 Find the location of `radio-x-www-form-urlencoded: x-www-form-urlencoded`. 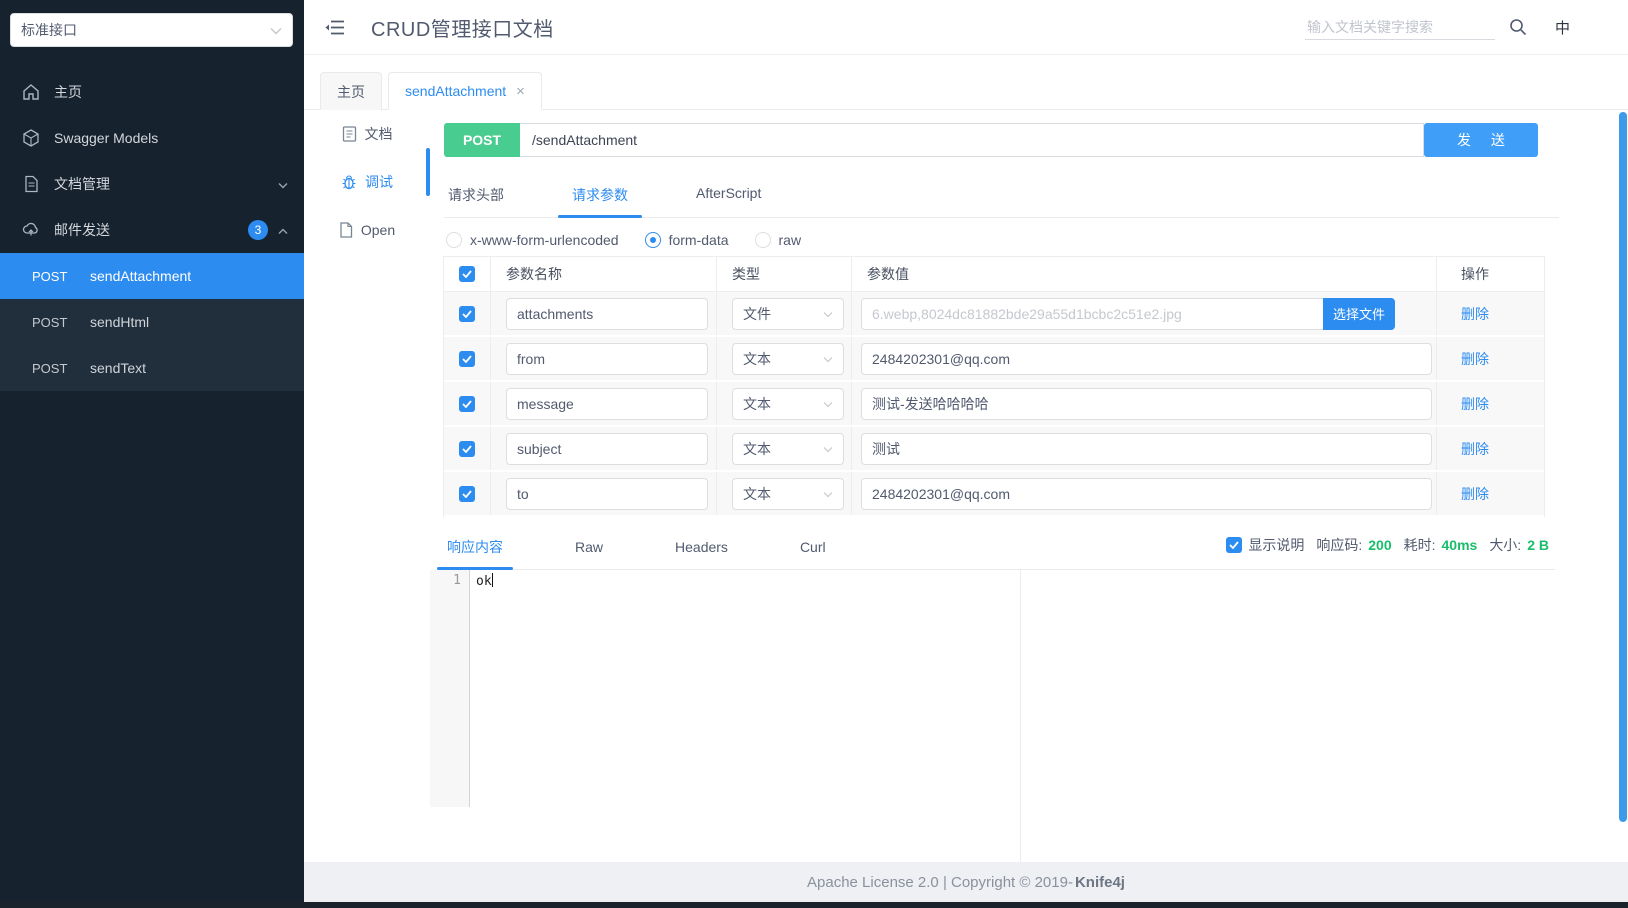

radio-x-www-form-urlencoded: x-www-form-urlencoded is located at coordinates (532, 240).